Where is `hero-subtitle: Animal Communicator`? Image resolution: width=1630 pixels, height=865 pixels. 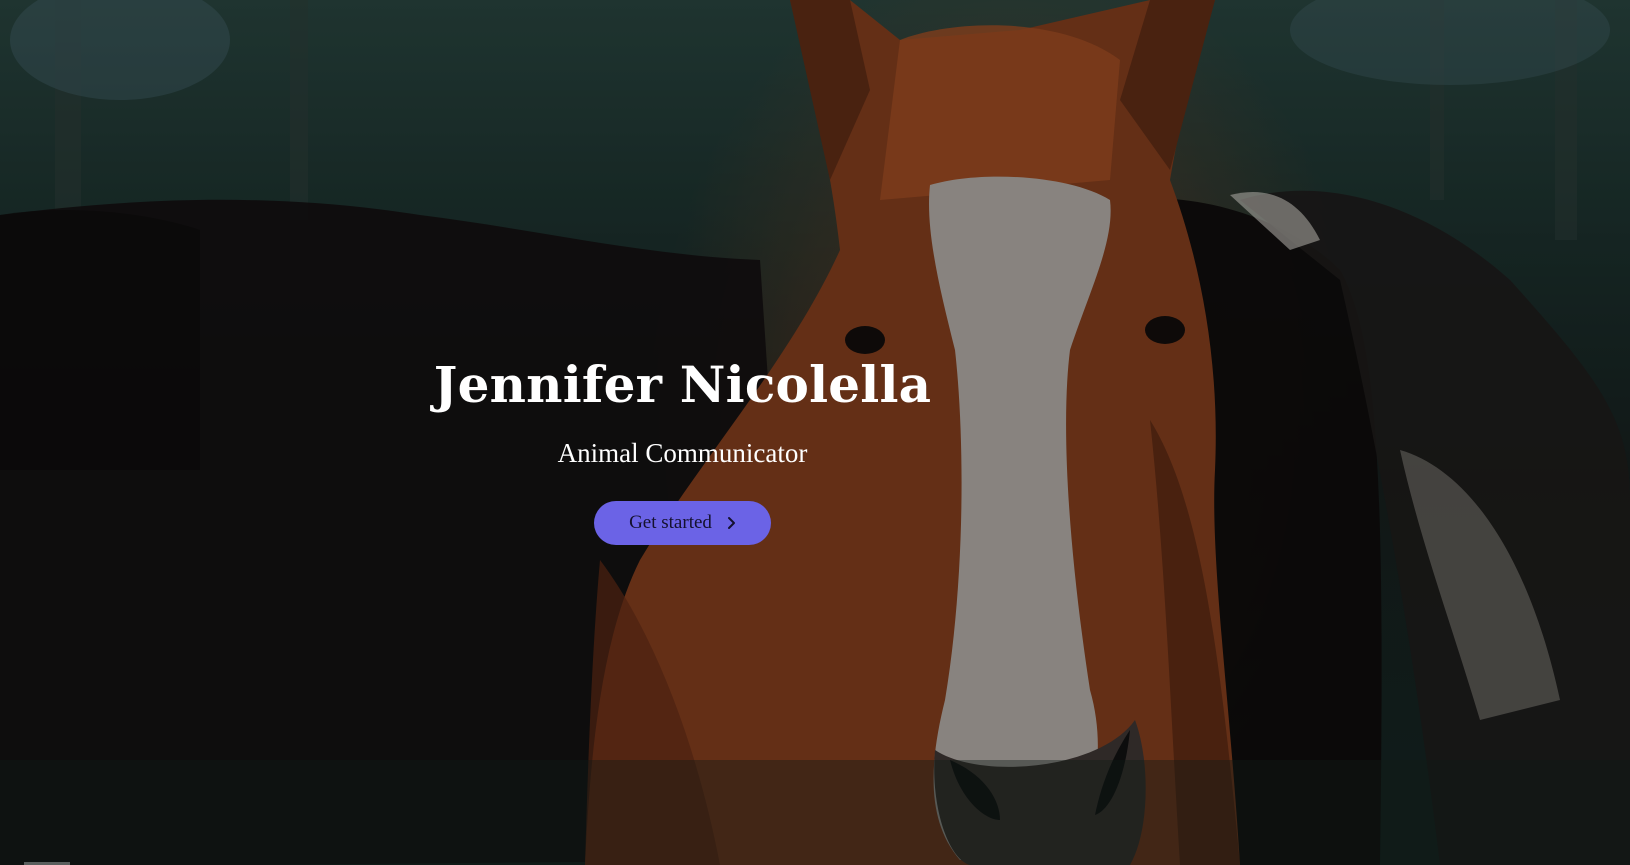
hero-subtitle: Animal Communicator is located at coordinates (682, 453).